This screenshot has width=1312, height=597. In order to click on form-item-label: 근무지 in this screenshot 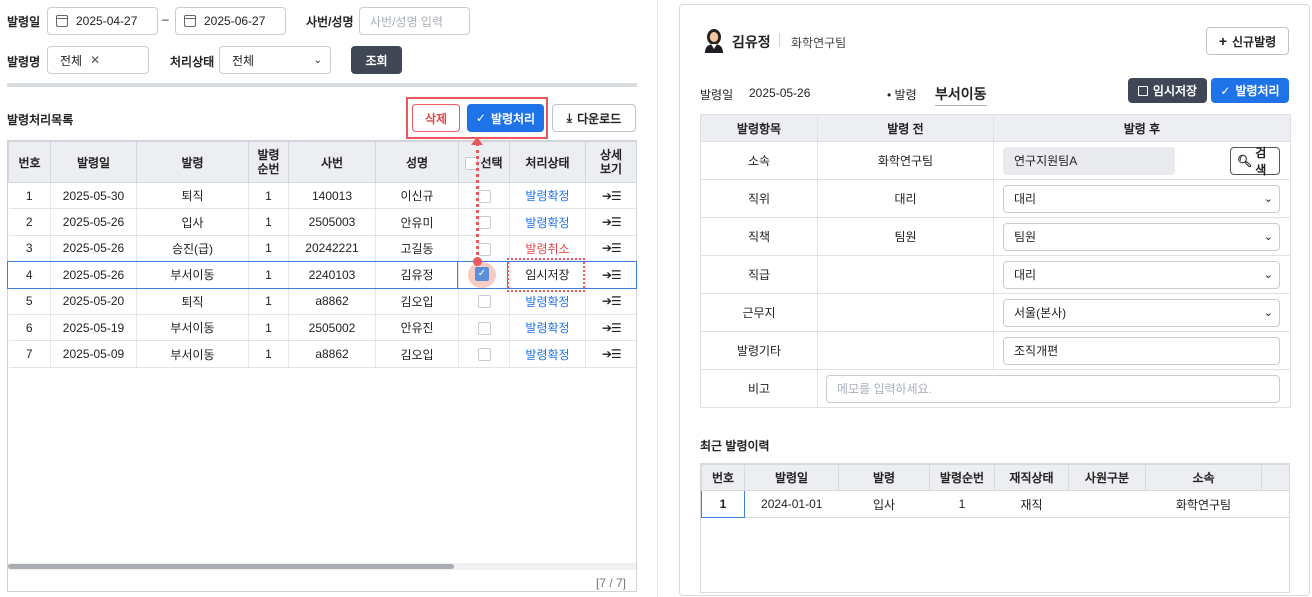, I will do `click(759, 312)`.